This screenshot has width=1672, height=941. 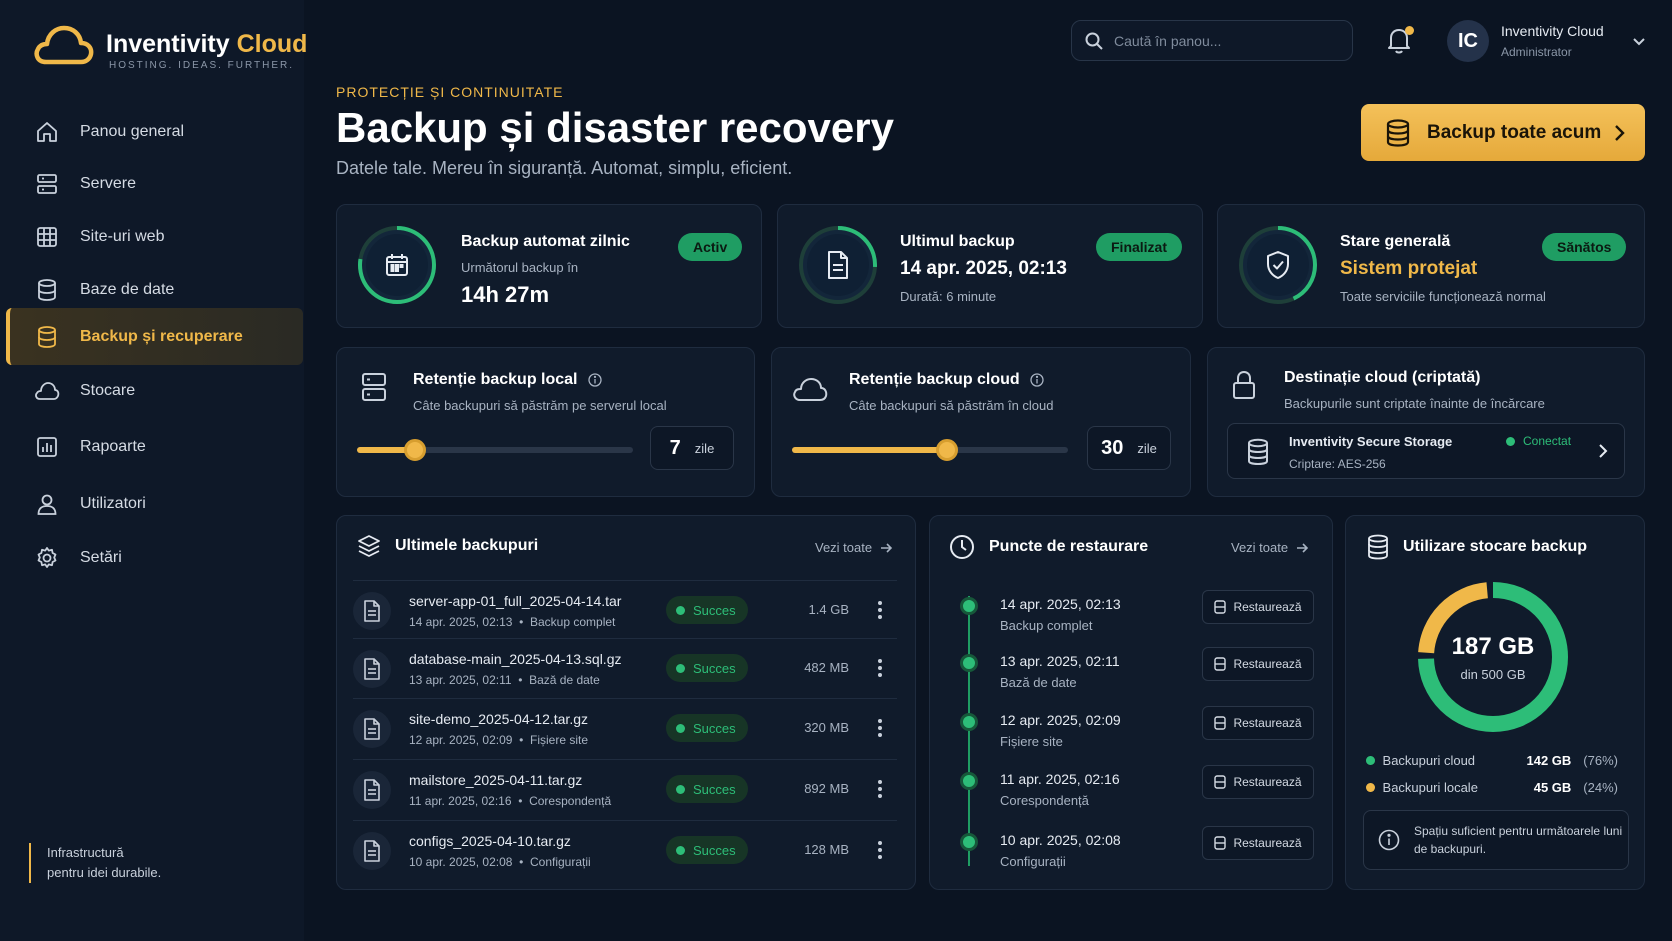 What do you see at coordinates (1600, 787) in the screenshot?
I see `legend-percent: (24%)` at bounding box center [1600, 787].